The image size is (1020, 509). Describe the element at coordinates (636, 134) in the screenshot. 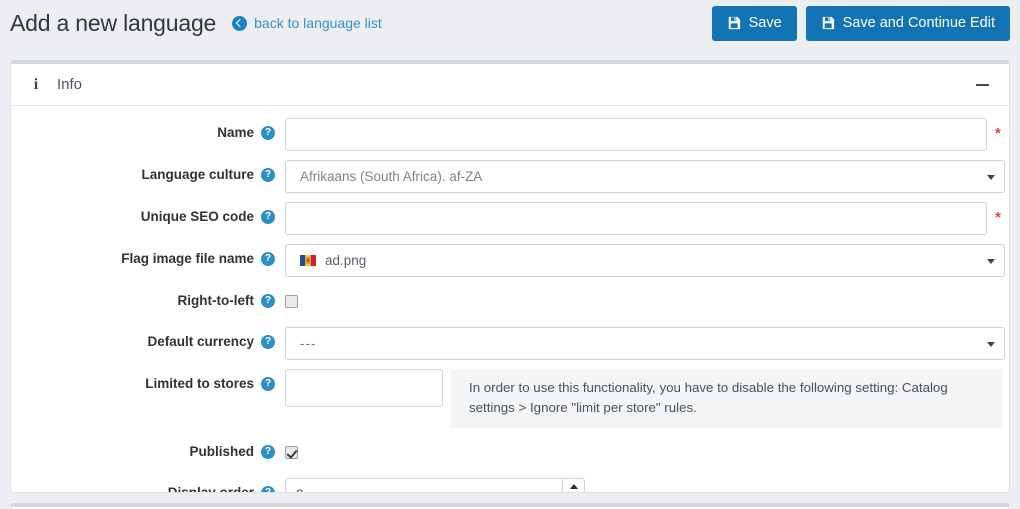

I see `name-input` at that location.